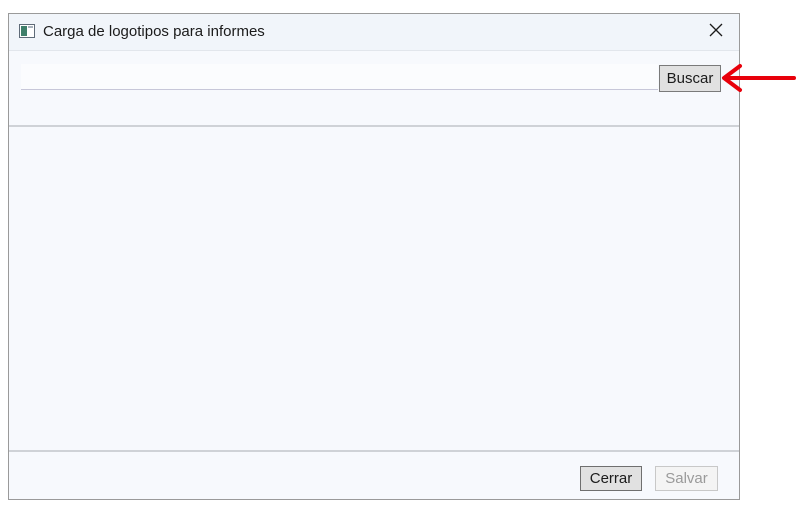  I want to click on save-button: Salvar, so click(686, 478).